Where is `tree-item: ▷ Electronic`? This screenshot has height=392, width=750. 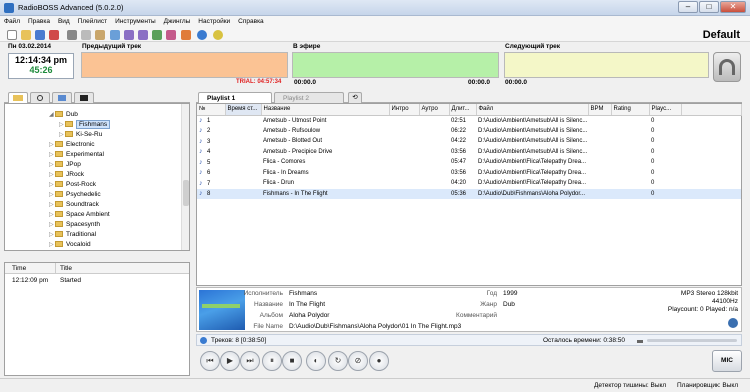
tree-item: ▷ Electronic is located at coordinates (72, 144).